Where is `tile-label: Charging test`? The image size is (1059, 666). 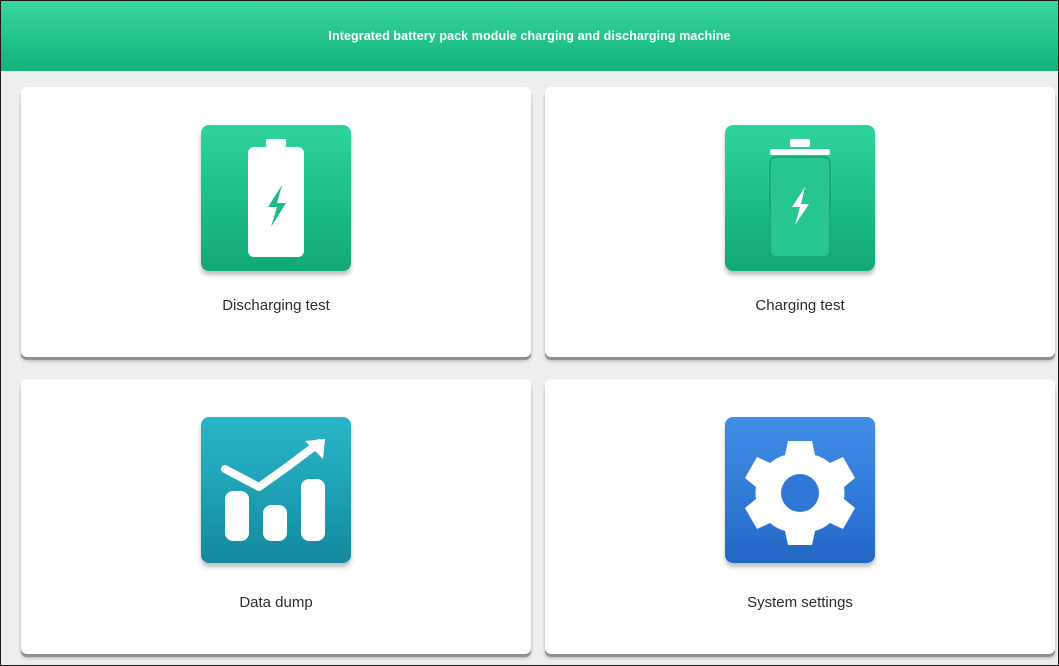 tile-label: Charging test is located at coordinates (800, 305).